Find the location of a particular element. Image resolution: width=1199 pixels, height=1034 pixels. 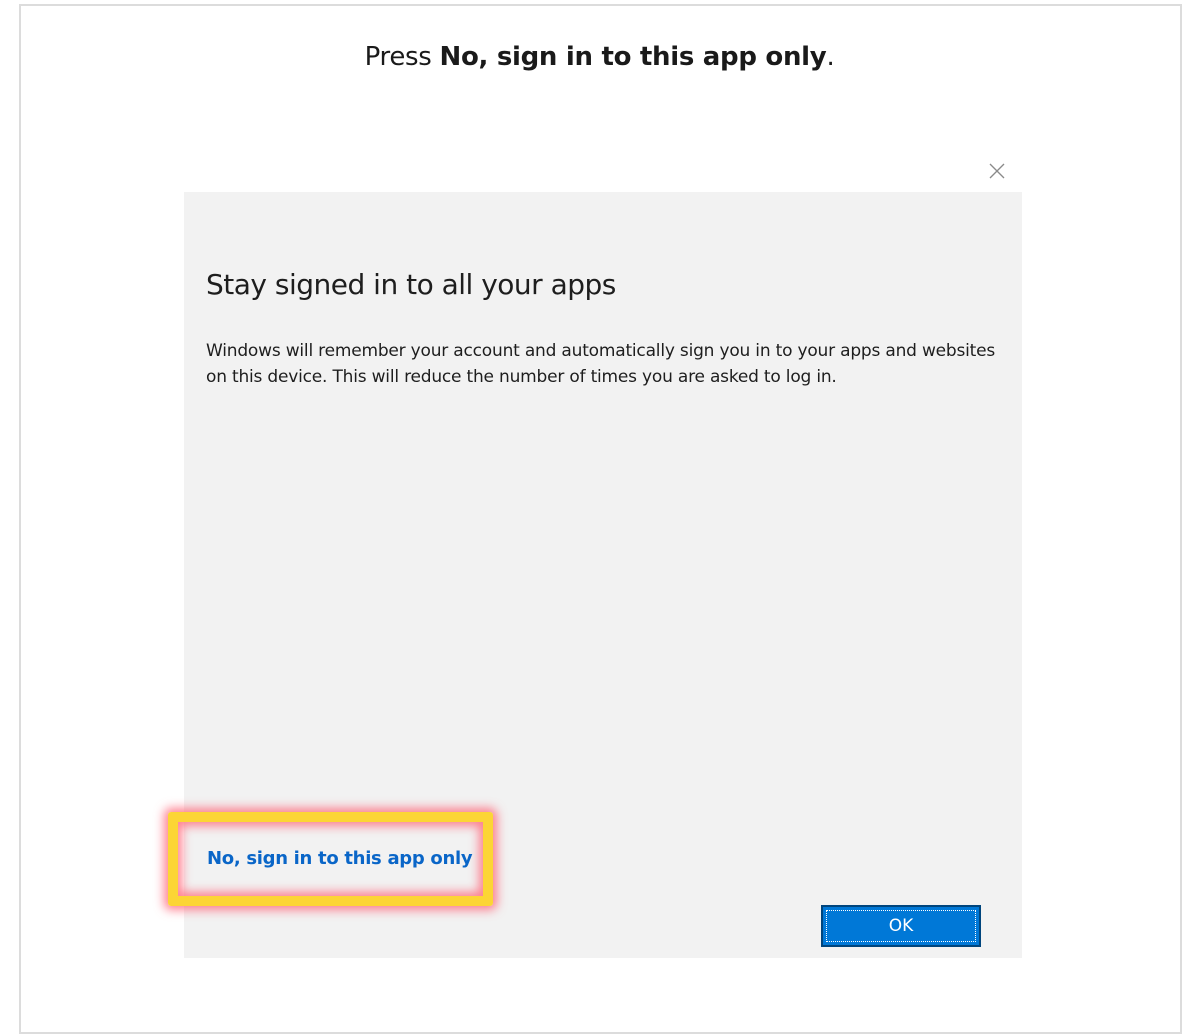

ok-button-label: OK is located at coordinates (901, 926).